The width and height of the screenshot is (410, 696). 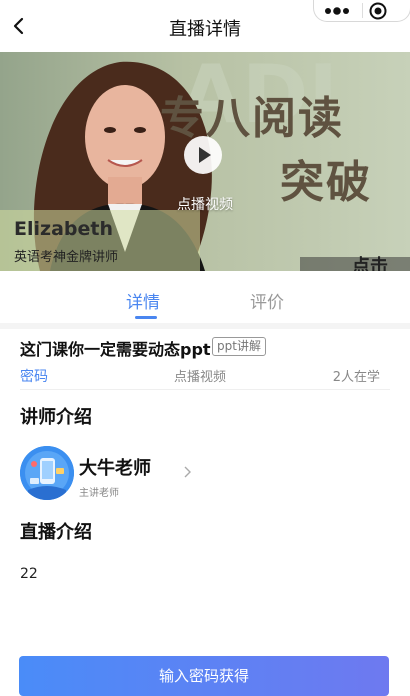 What do you see at coordinates (203, 155) in the screenshot?
I see `play-icon` at bounding box center [203, 155].